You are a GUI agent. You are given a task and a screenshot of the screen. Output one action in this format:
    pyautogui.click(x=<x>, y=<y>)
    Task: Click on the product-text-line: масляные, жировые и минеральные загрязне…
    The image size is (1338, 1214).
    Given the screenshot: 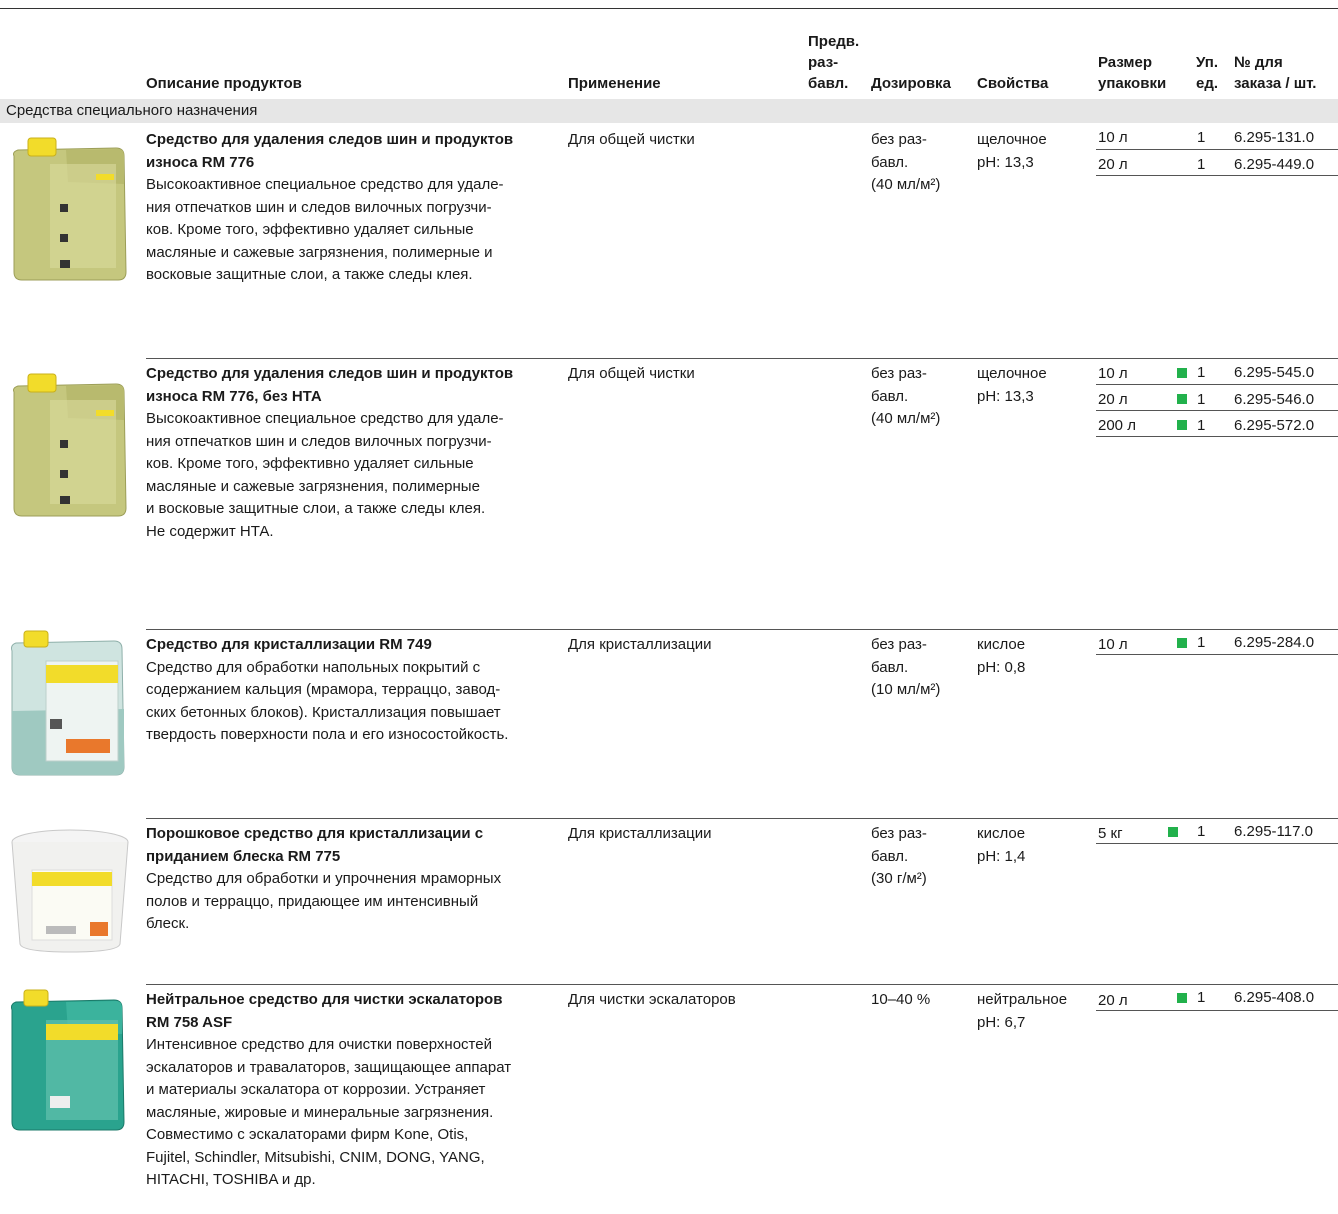 What is the action you would take?
    pyautogui.click(x=320, y=1112)
    